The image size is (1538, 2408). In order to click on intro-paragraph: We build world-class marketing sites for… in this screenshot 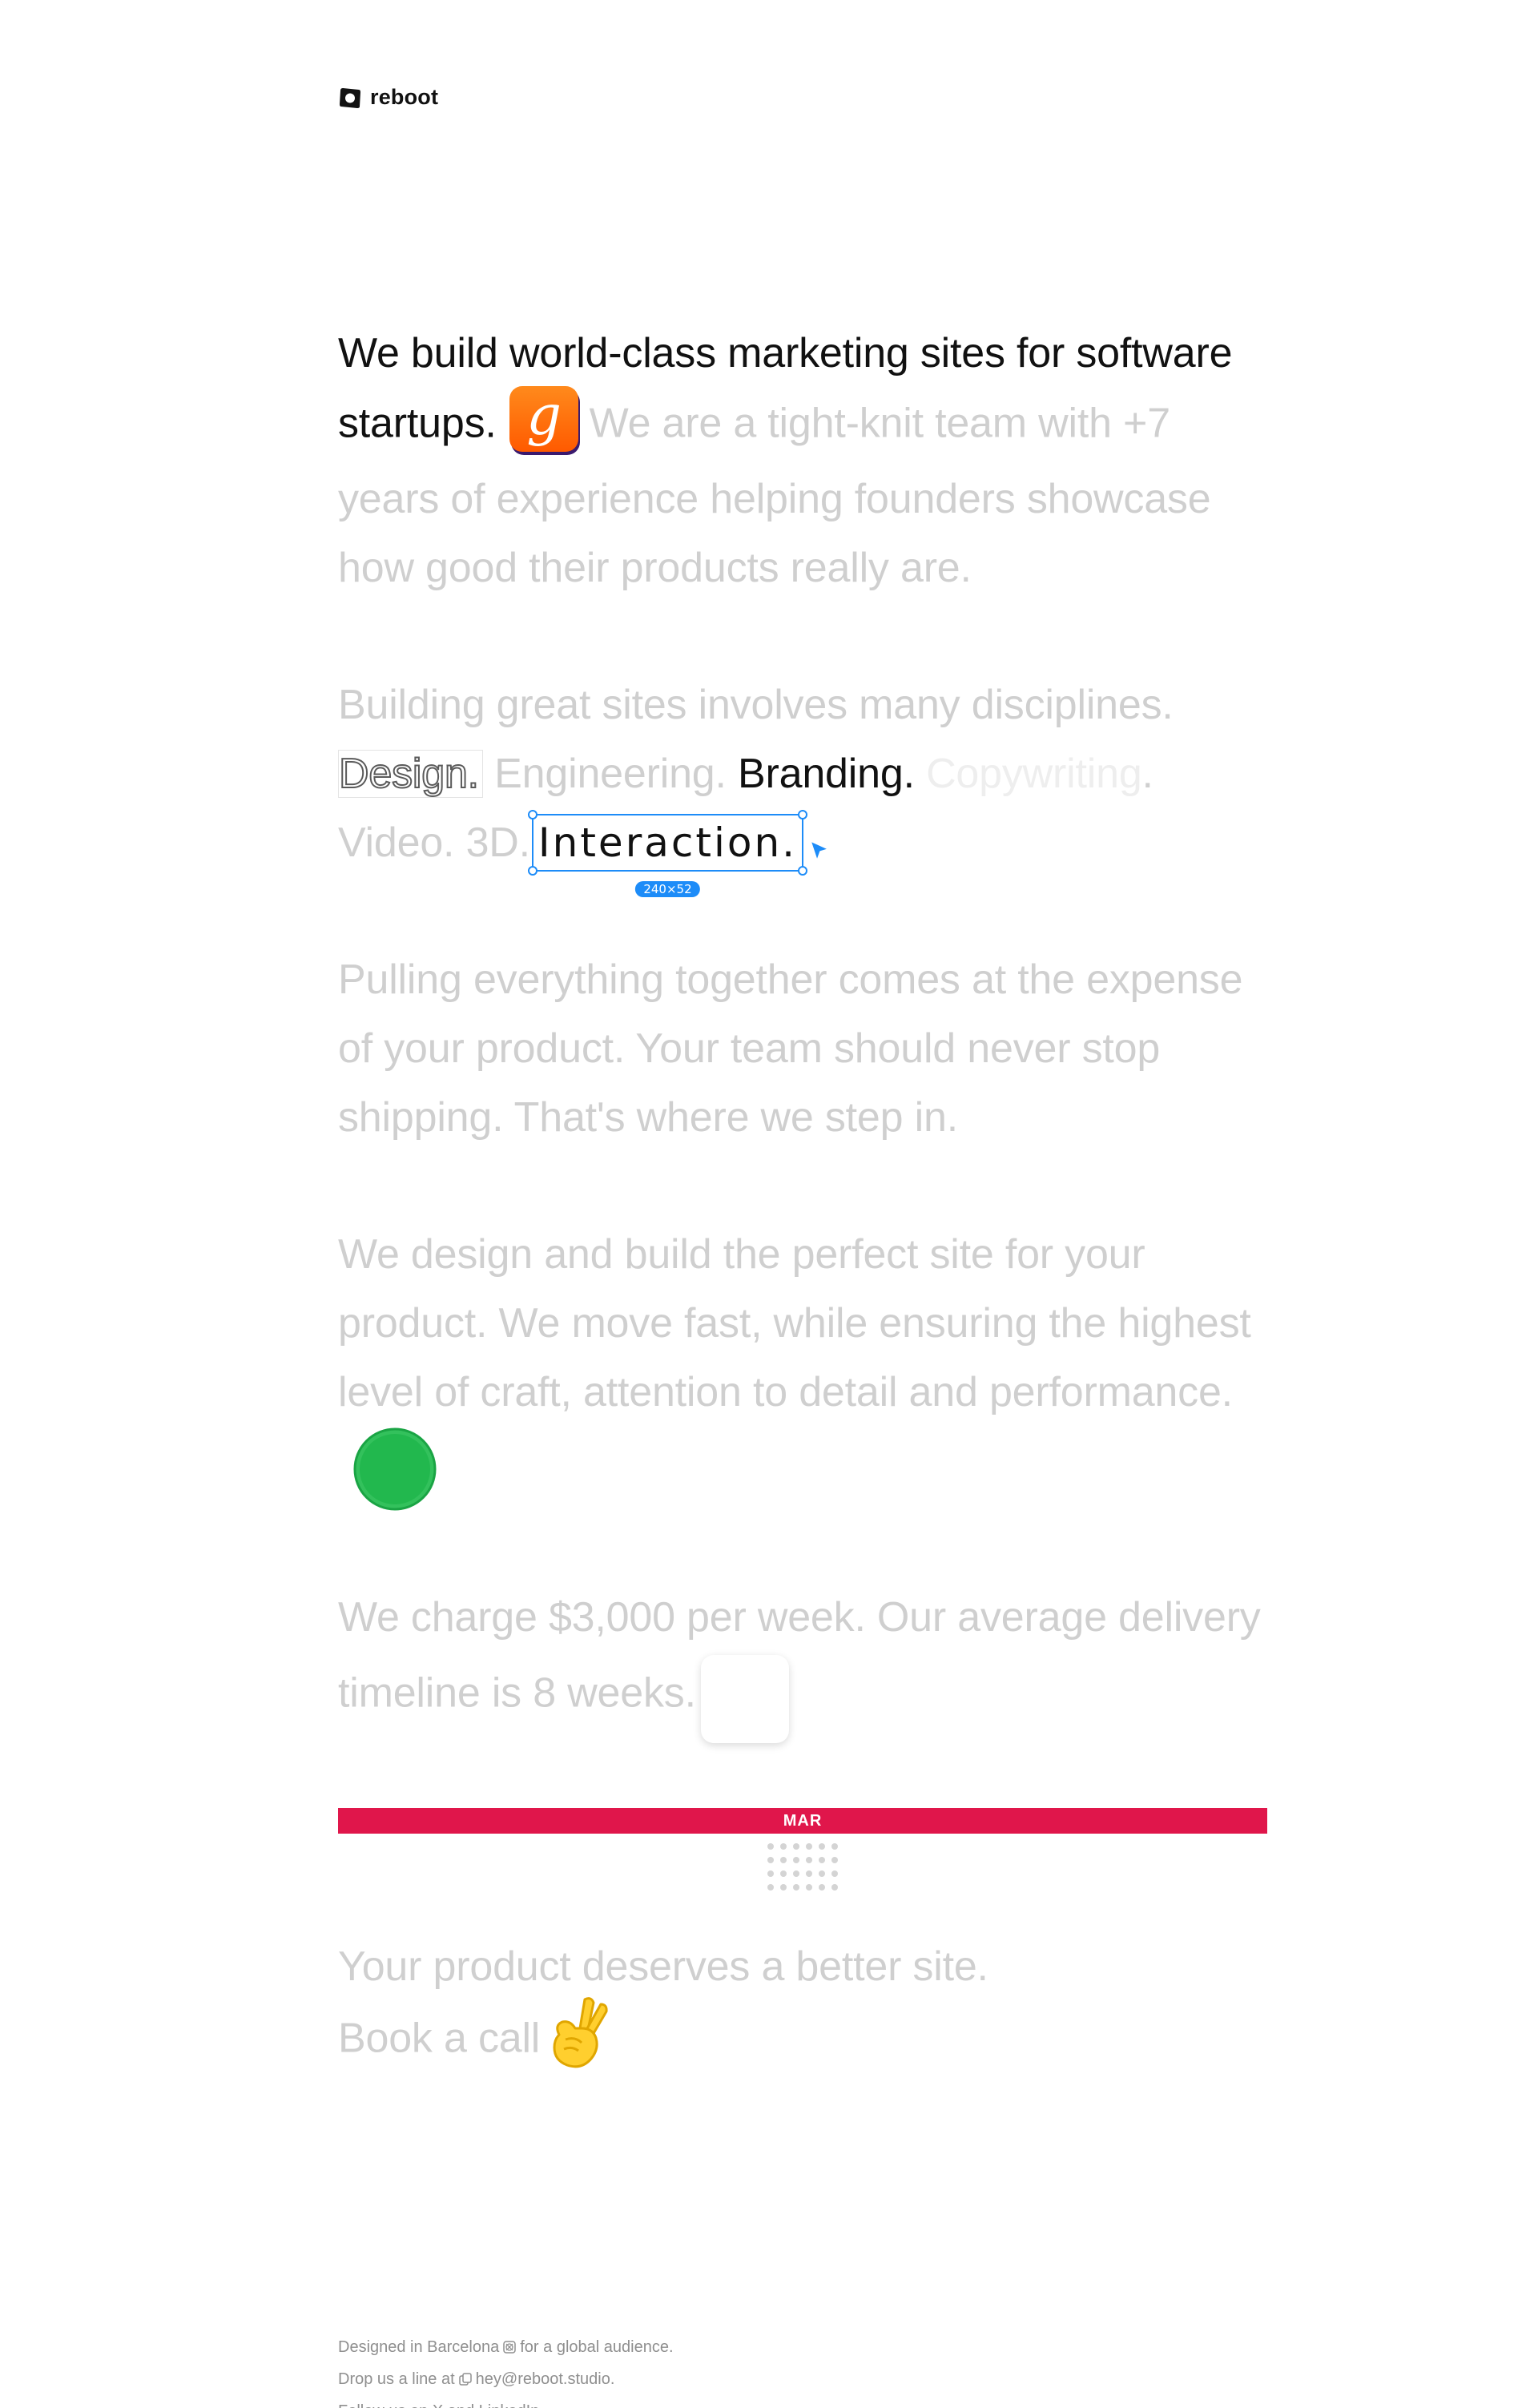, I will do `click(803, 460)`.